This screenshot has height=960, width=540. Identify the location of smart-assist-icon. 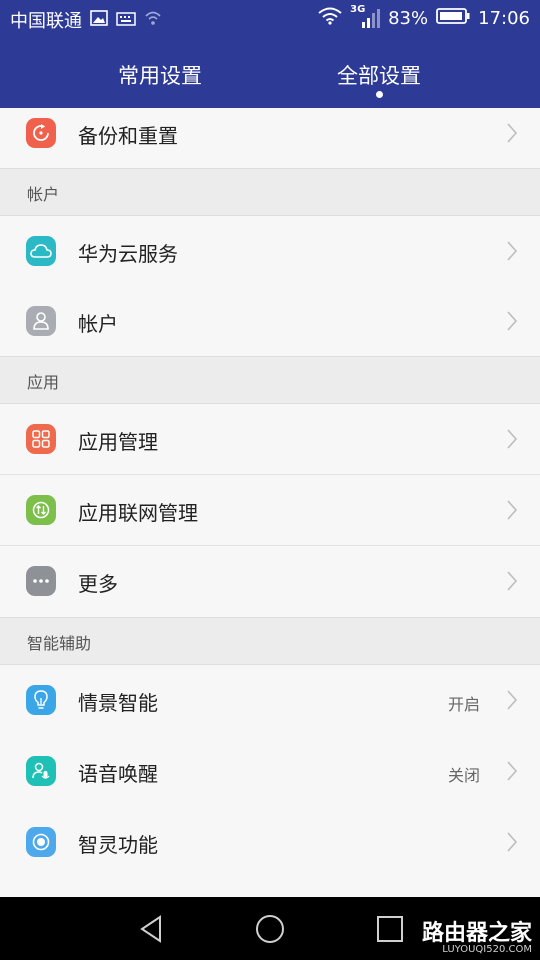
(41, 842).